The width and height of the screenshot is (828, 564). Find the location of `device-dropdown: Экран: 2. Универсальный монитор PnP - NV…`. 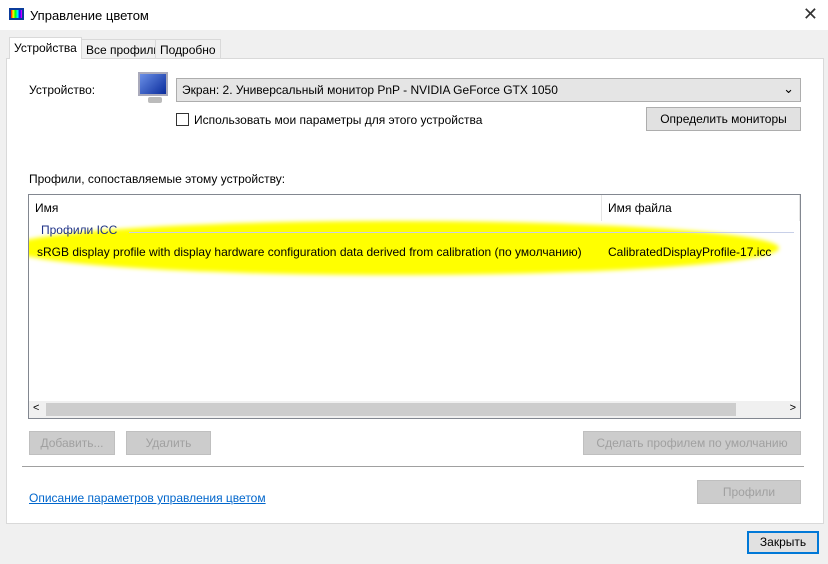

device-dropdown: Экран: 2. Универсальный монитор PnP - NV… is located at coordinates (488, 90).